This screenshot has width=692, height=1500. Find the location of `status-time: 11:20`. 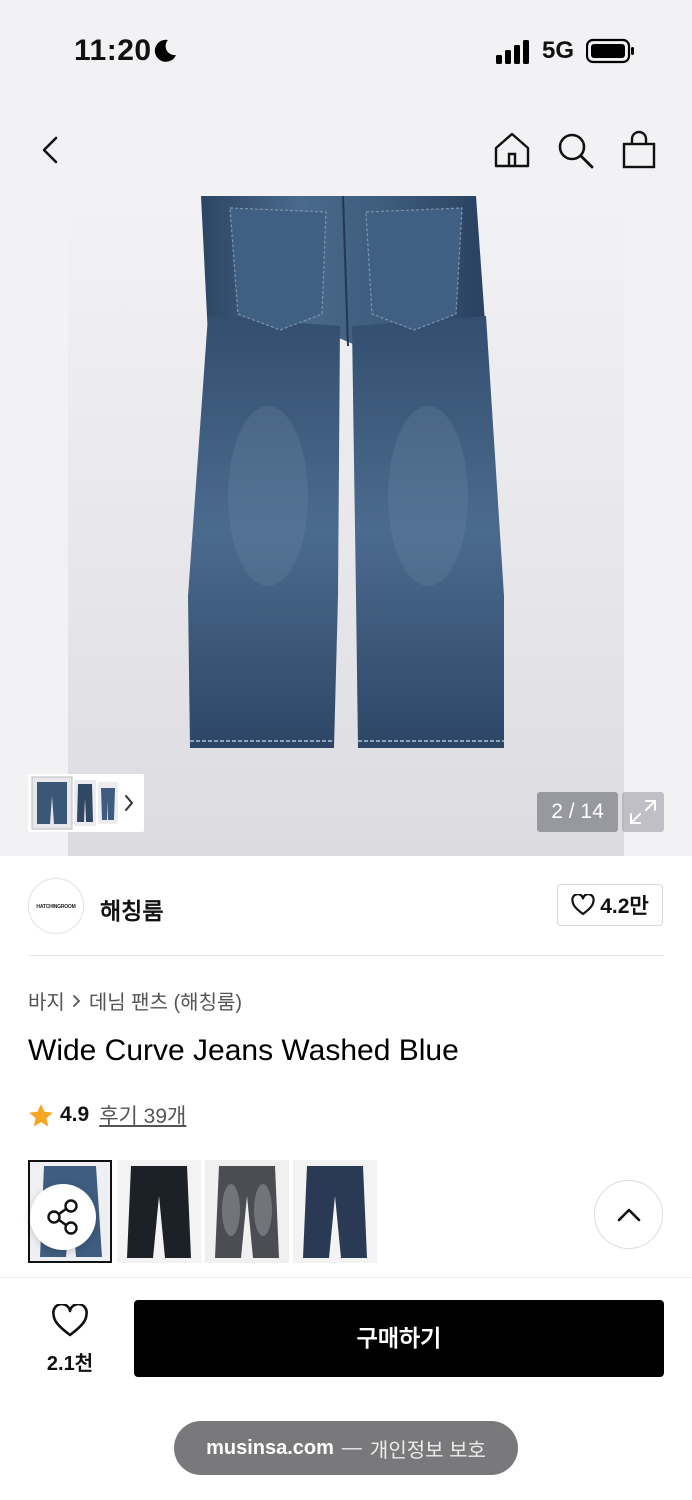

status-time: 11:20 is located at coordinates (113, 50).